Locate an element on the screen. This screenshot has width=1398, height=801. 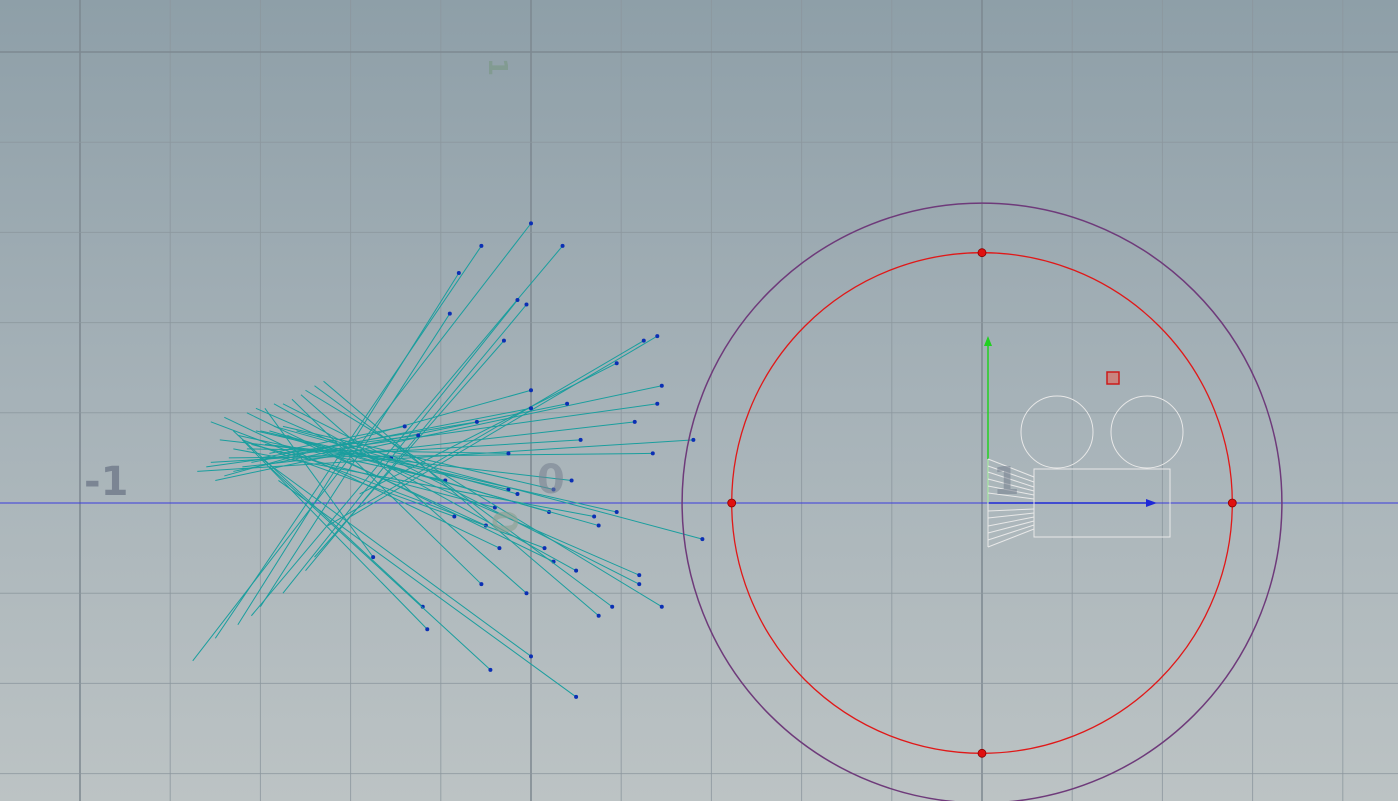
pivot-handle-icon is located at coordinates (1113, 378).